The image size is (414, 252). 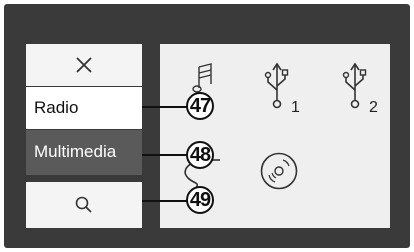 I want to click on close-button, so click(x=84, y=65).